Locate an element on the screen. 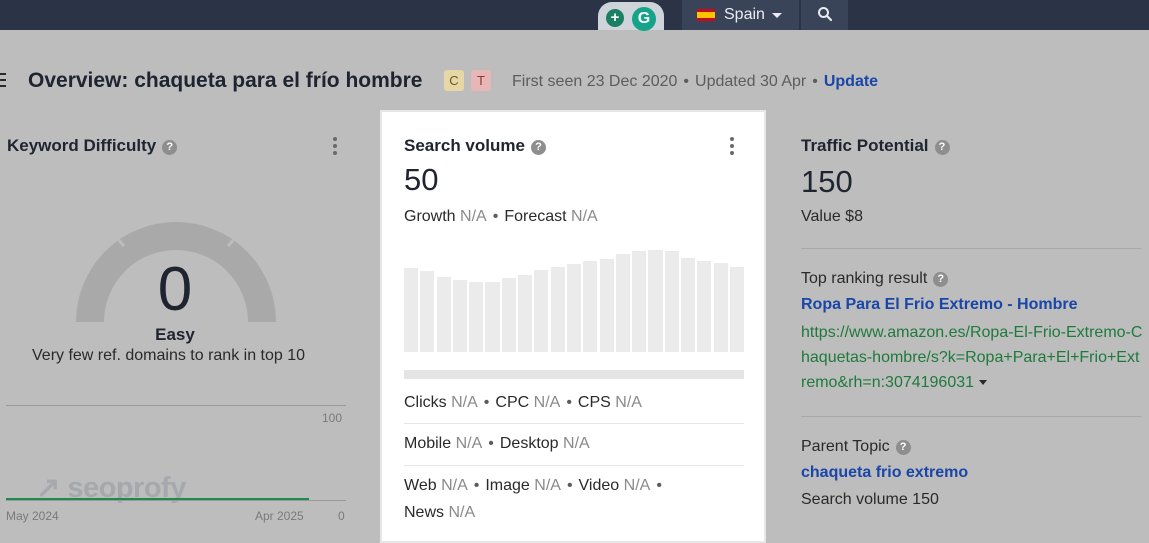 The image size is (1149, 543). growth-value: N/A is located at coordinates (473, 216).